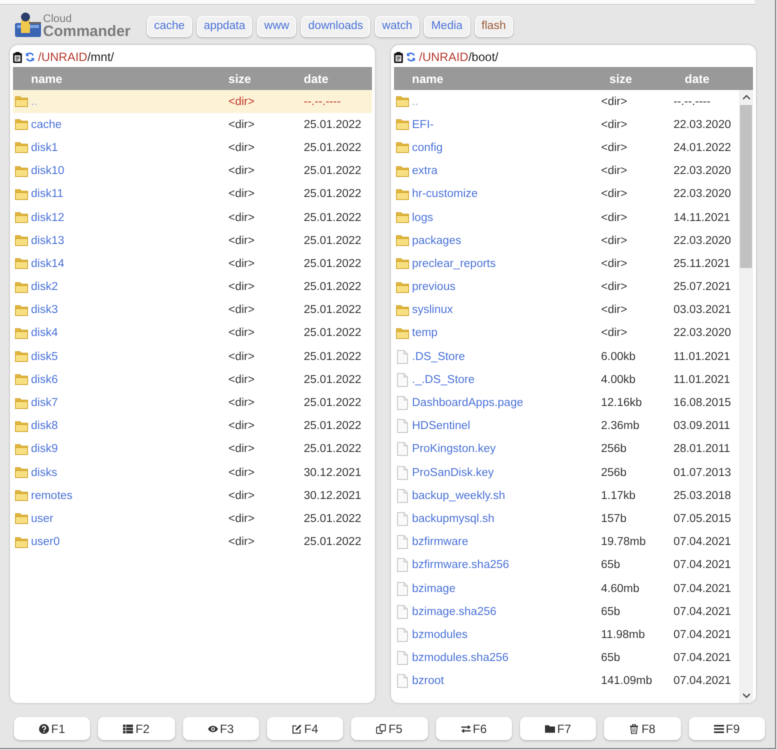 This screenshot has width=777, height=750. I want to click on file-row: bzmodules 11.98mb 07.04.2021, so click(566, 634).